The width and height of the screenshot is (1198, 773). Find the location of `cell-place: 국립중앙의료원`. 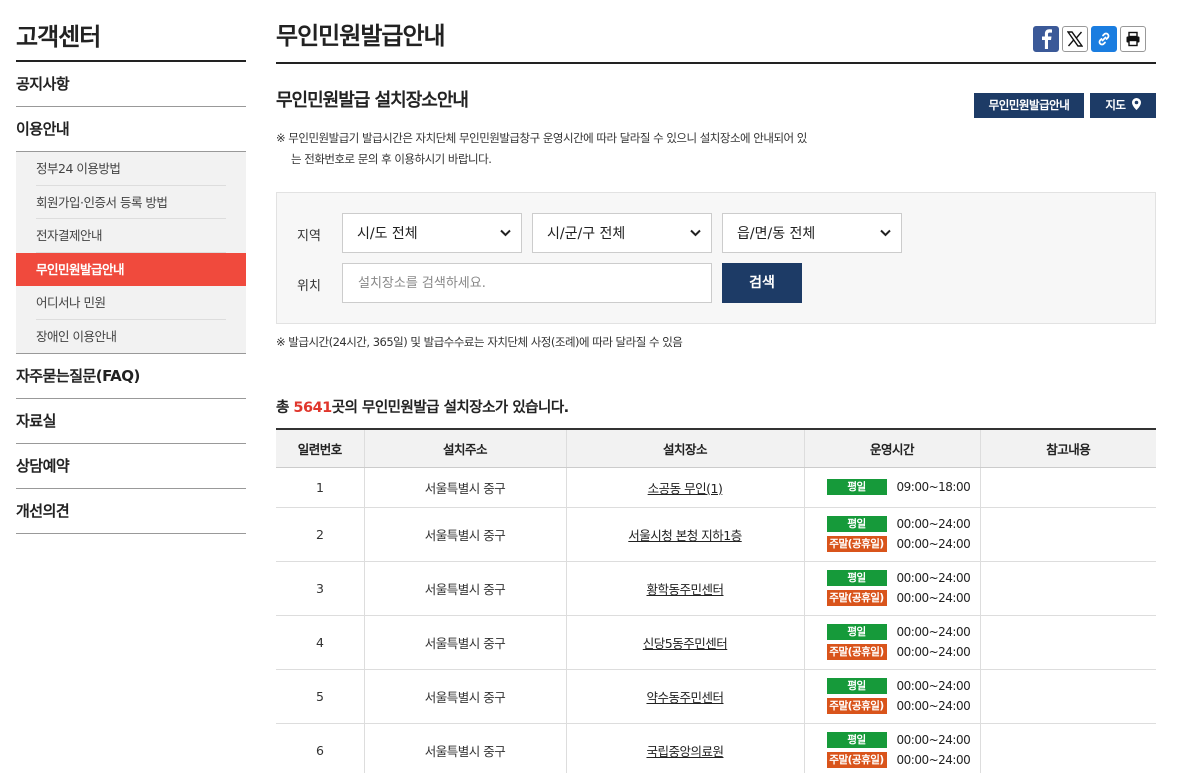

cell-place: 국립중앙의료원 is located at coordinates (684, 748).